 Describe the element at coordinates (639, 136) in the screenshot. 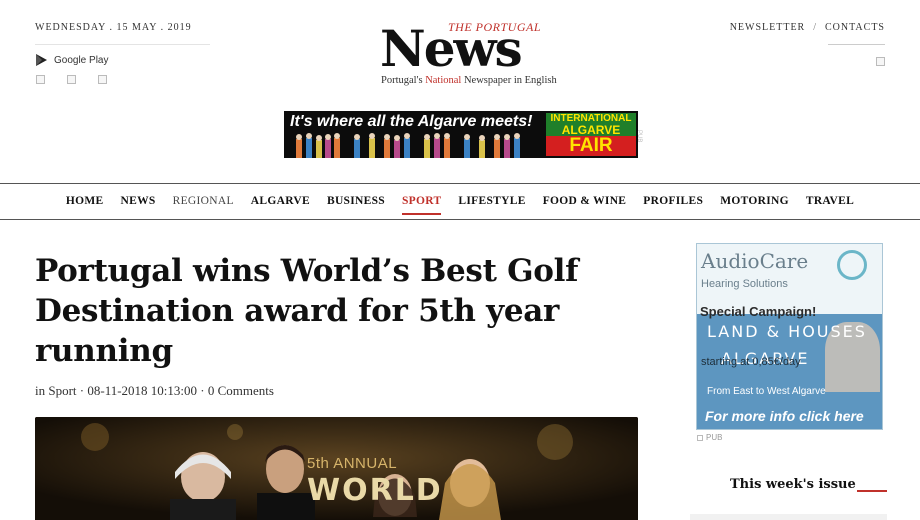

I see `banner-pub-label: PUB` at that location.